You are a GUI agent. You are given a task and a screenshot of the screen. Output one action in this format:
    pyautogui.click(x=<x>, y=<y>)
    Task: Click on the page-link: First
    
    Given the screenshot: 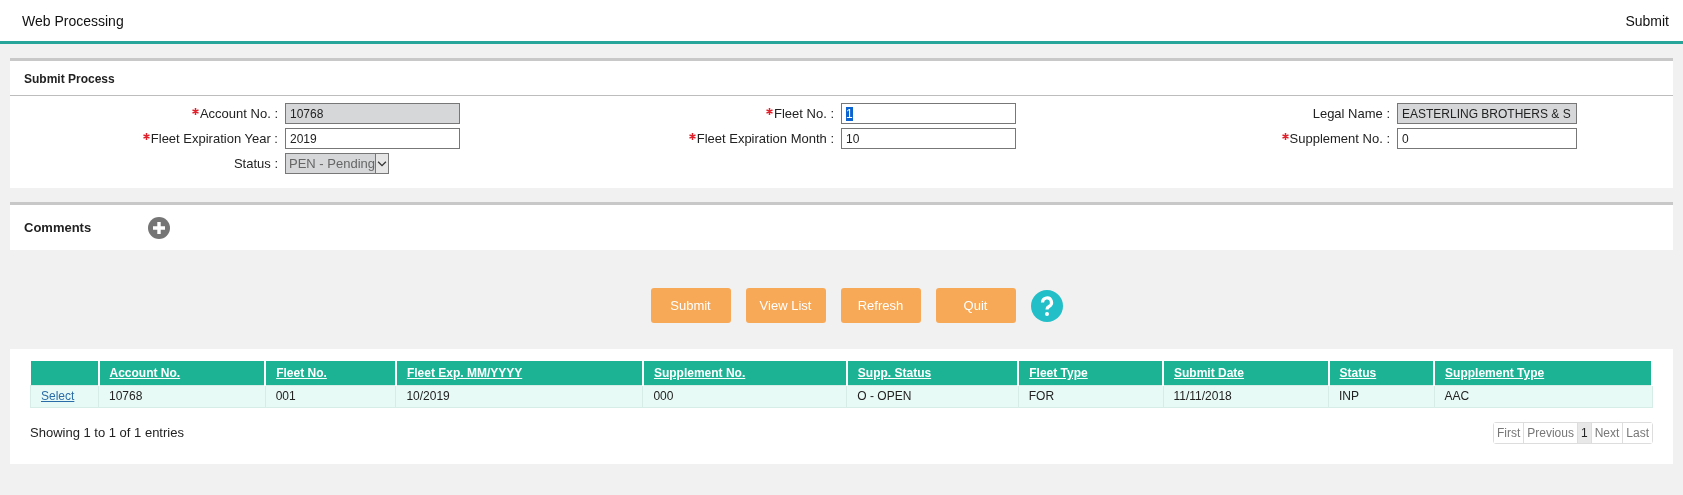 What is the action you would take?
    pyautogui.click(x=1508, y=432)
    